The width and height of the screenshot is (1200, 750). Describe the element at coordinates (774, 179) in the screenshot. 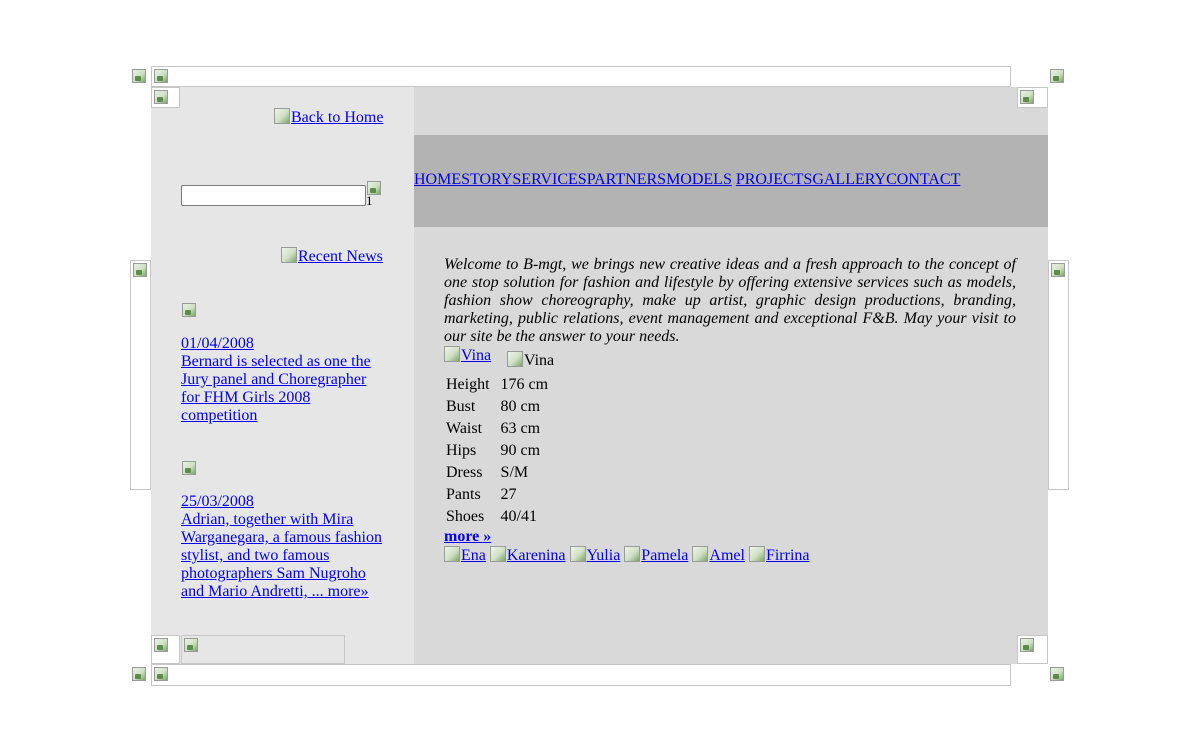

I see `nav-projects: PROJECTS` at that location.